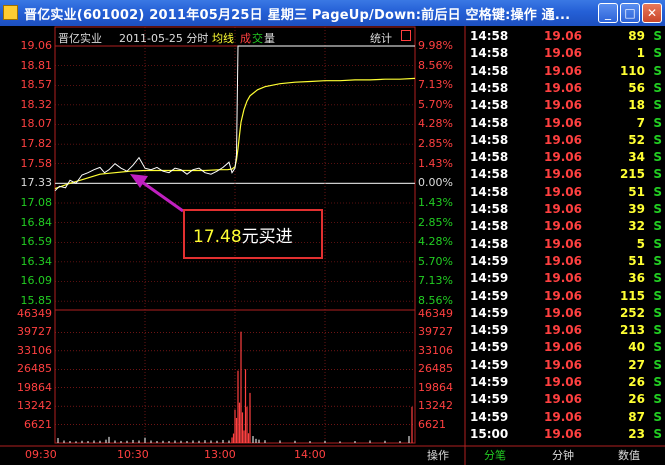 The width and height of the screenshot is (665, 465). Describe the element at coordinates (640, 53) in the screenshot. I see `trade-volume: 1` at that location.